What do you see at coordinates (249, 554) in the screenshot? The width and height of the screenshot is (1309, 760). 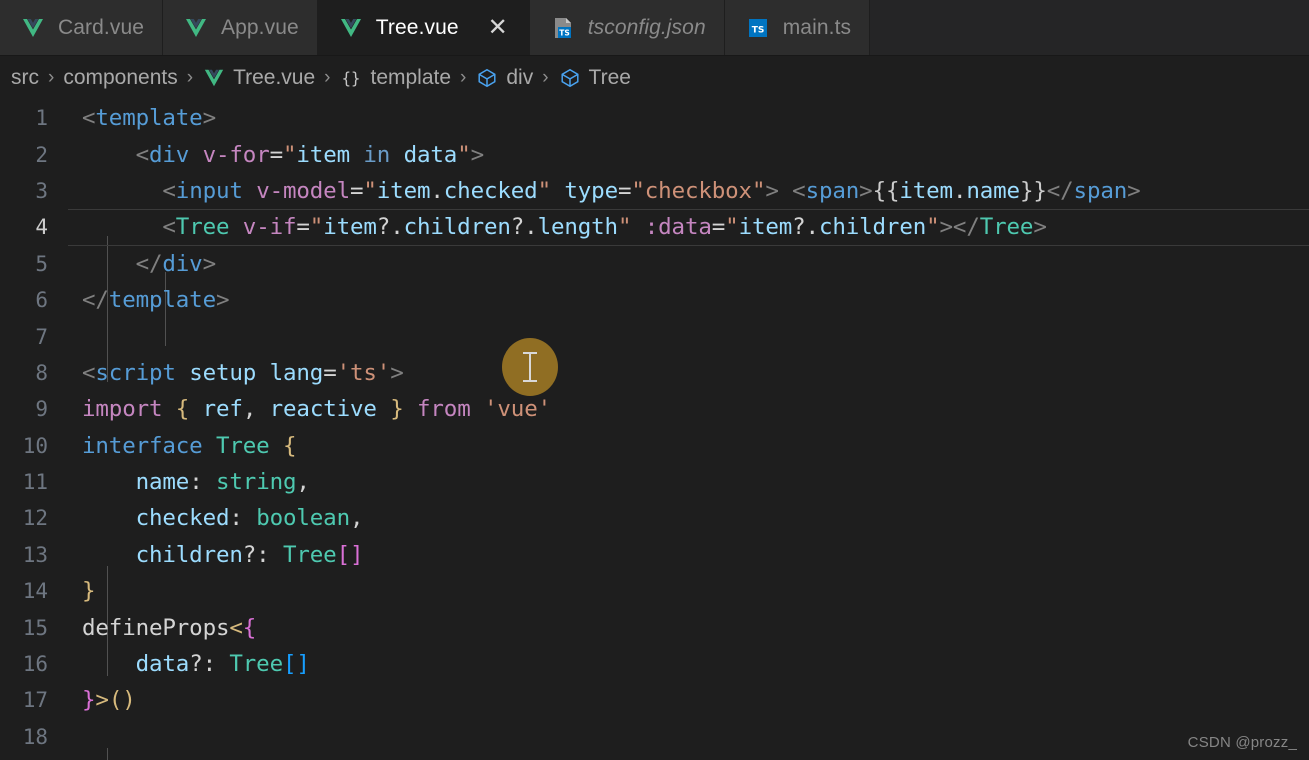 I see `code-line-content: children?: Tree[]` at bounding box center [249, 554].